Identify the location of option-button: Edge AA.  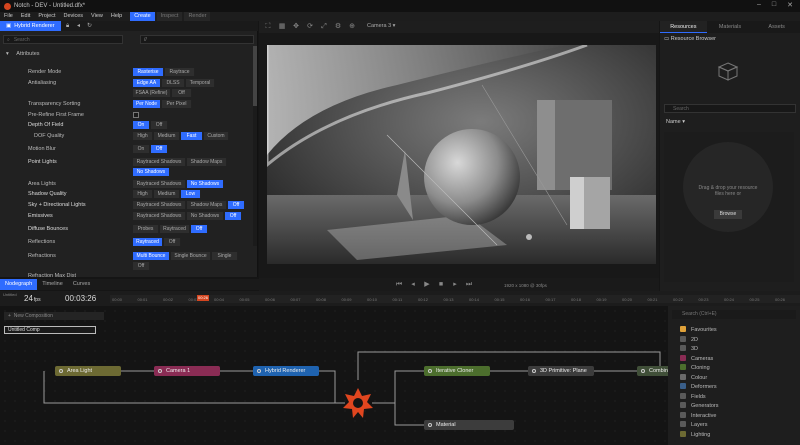
(147, 83).